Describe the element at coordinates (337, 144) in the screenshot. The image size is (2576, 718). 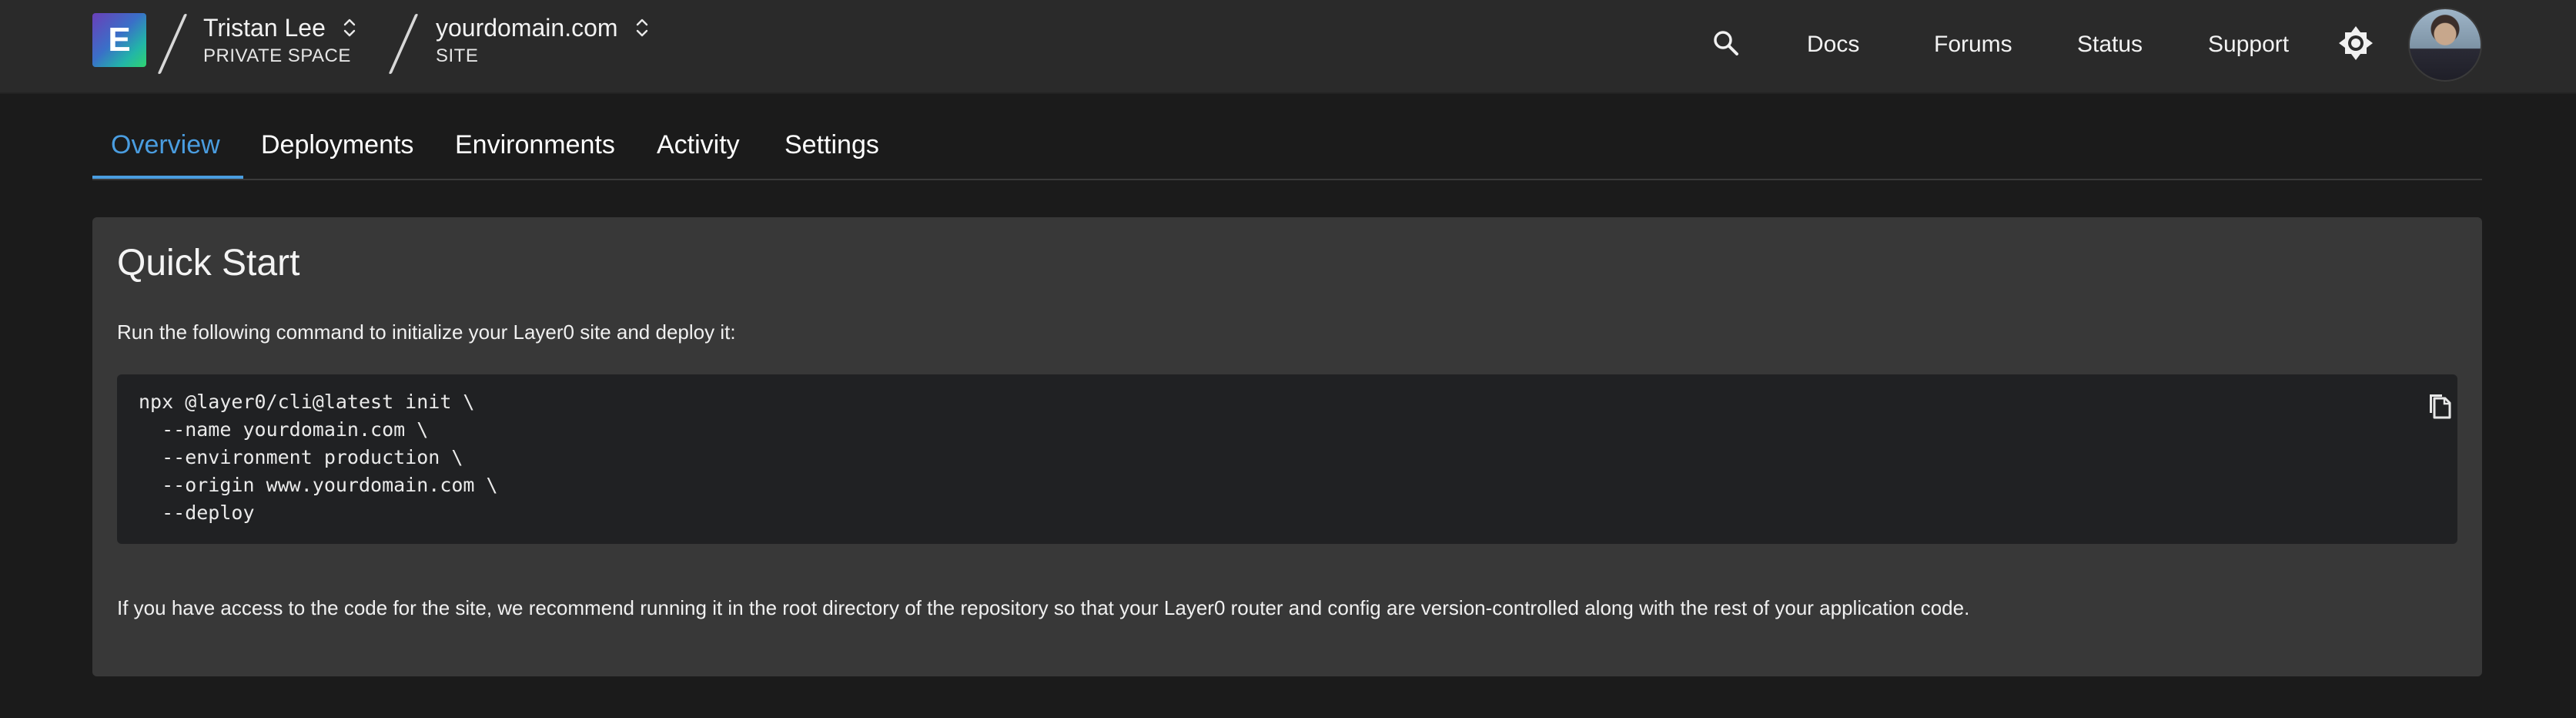
I see `tab-deployments: Deployments` at that location.